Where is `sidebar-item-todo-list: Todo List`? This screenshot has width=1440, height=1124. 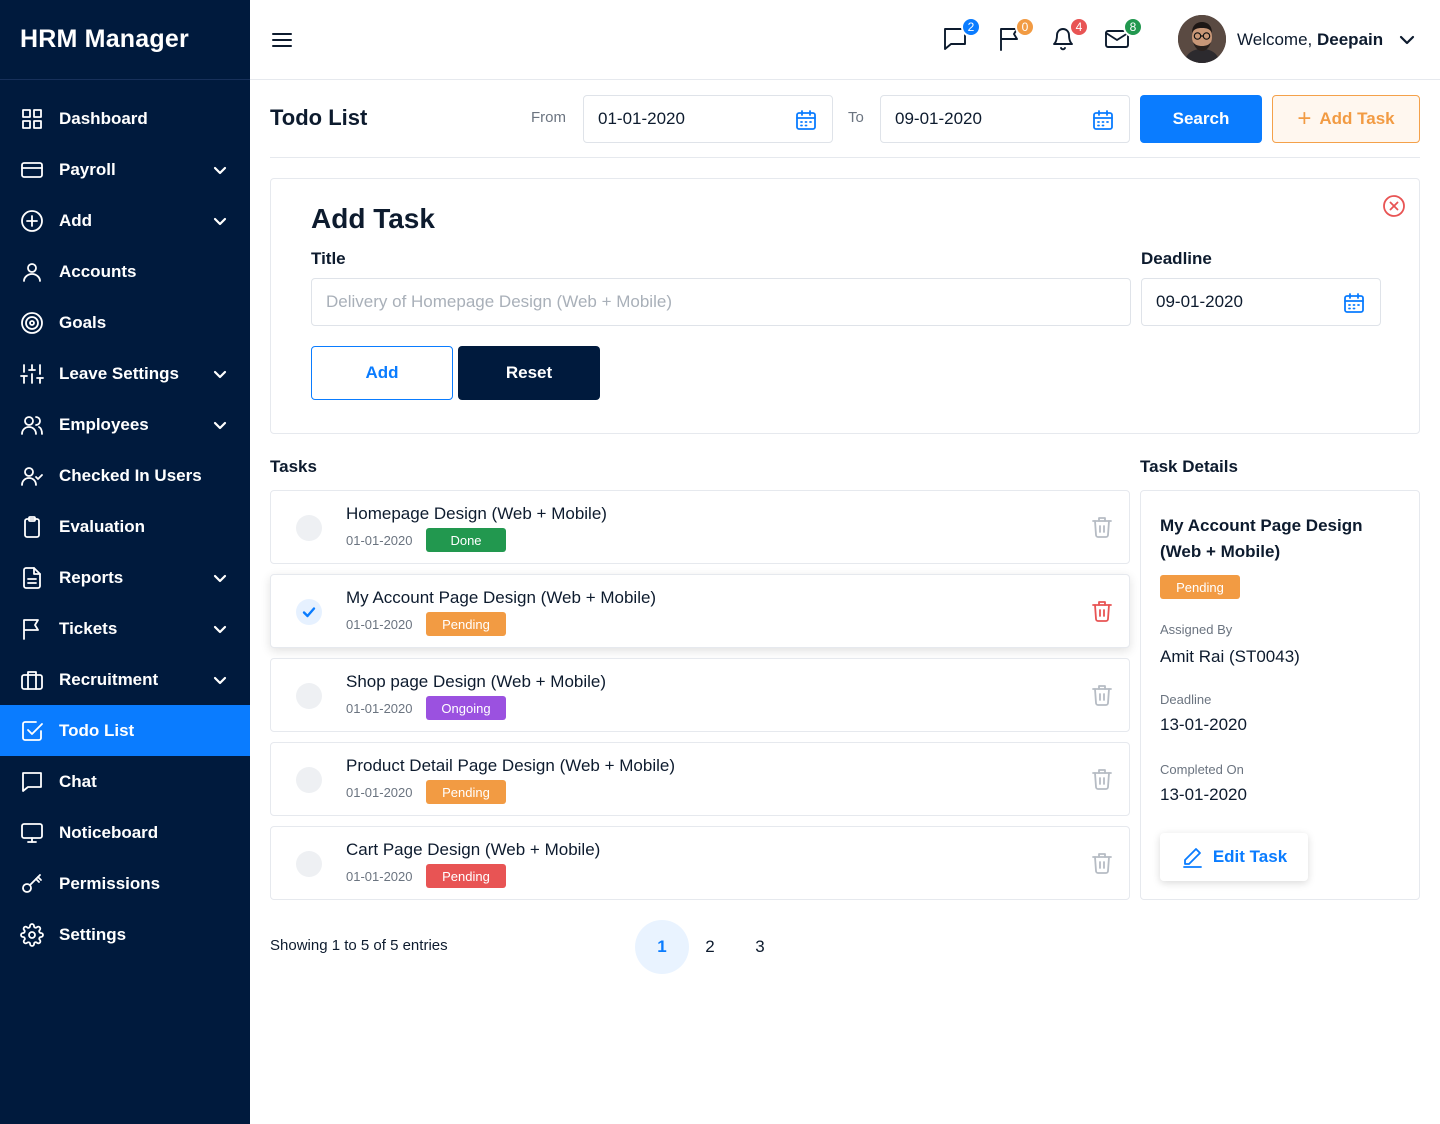
sidebar-item-todo-list: Todo List is located at coordinates (125, 730).